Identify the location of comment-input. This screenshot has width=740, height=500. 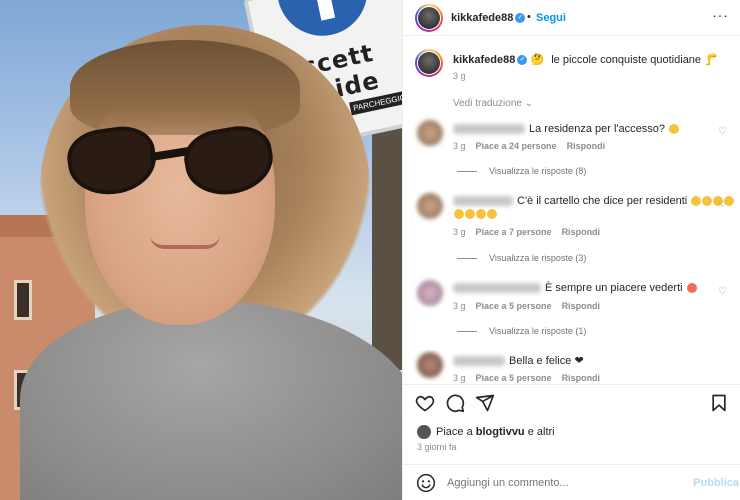
(562, 483).